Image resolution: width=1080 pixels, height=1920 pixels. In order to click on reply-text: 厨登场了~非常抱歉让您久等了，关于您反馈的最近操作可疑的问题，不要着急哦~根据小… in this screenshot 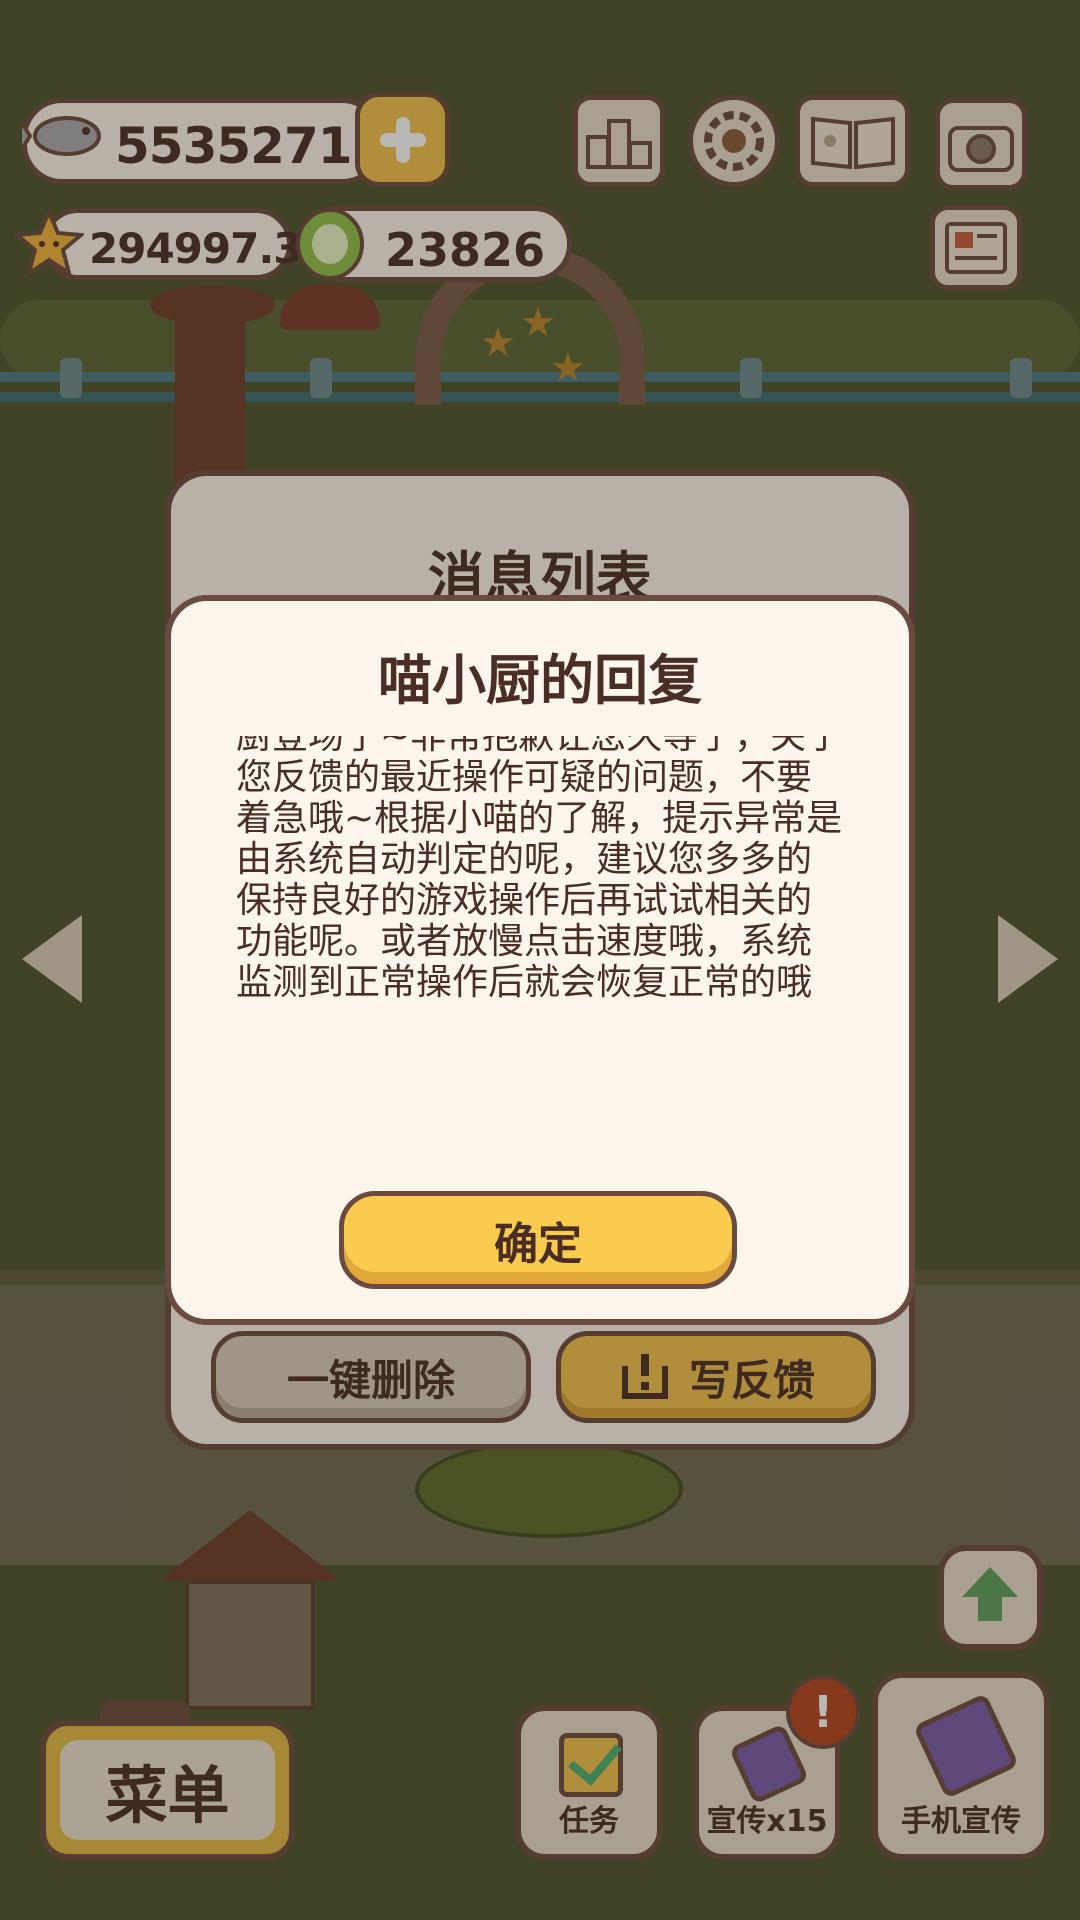, I will do `click(539, 869)`.